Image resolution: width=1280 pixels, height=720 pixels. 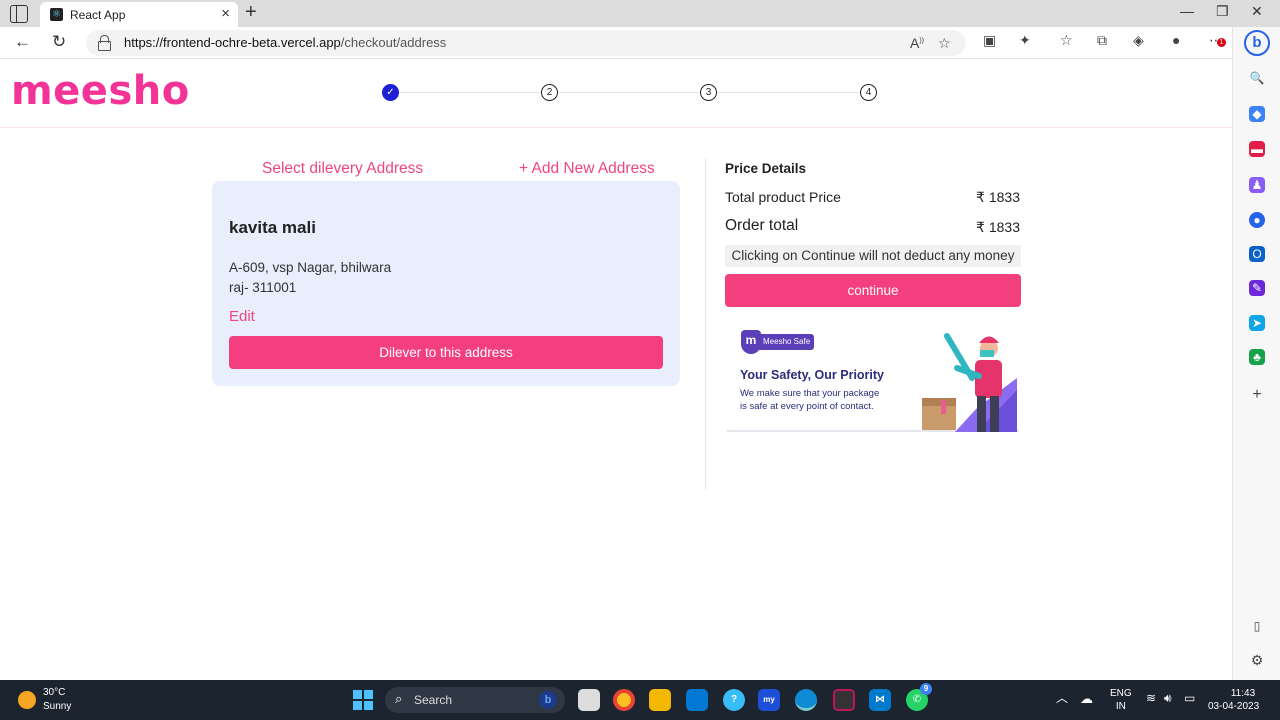 What do you see at coordinates (225, 13) in the screenshot?
I see `close-tab-icon: ×` at bounding box center [225, 13].